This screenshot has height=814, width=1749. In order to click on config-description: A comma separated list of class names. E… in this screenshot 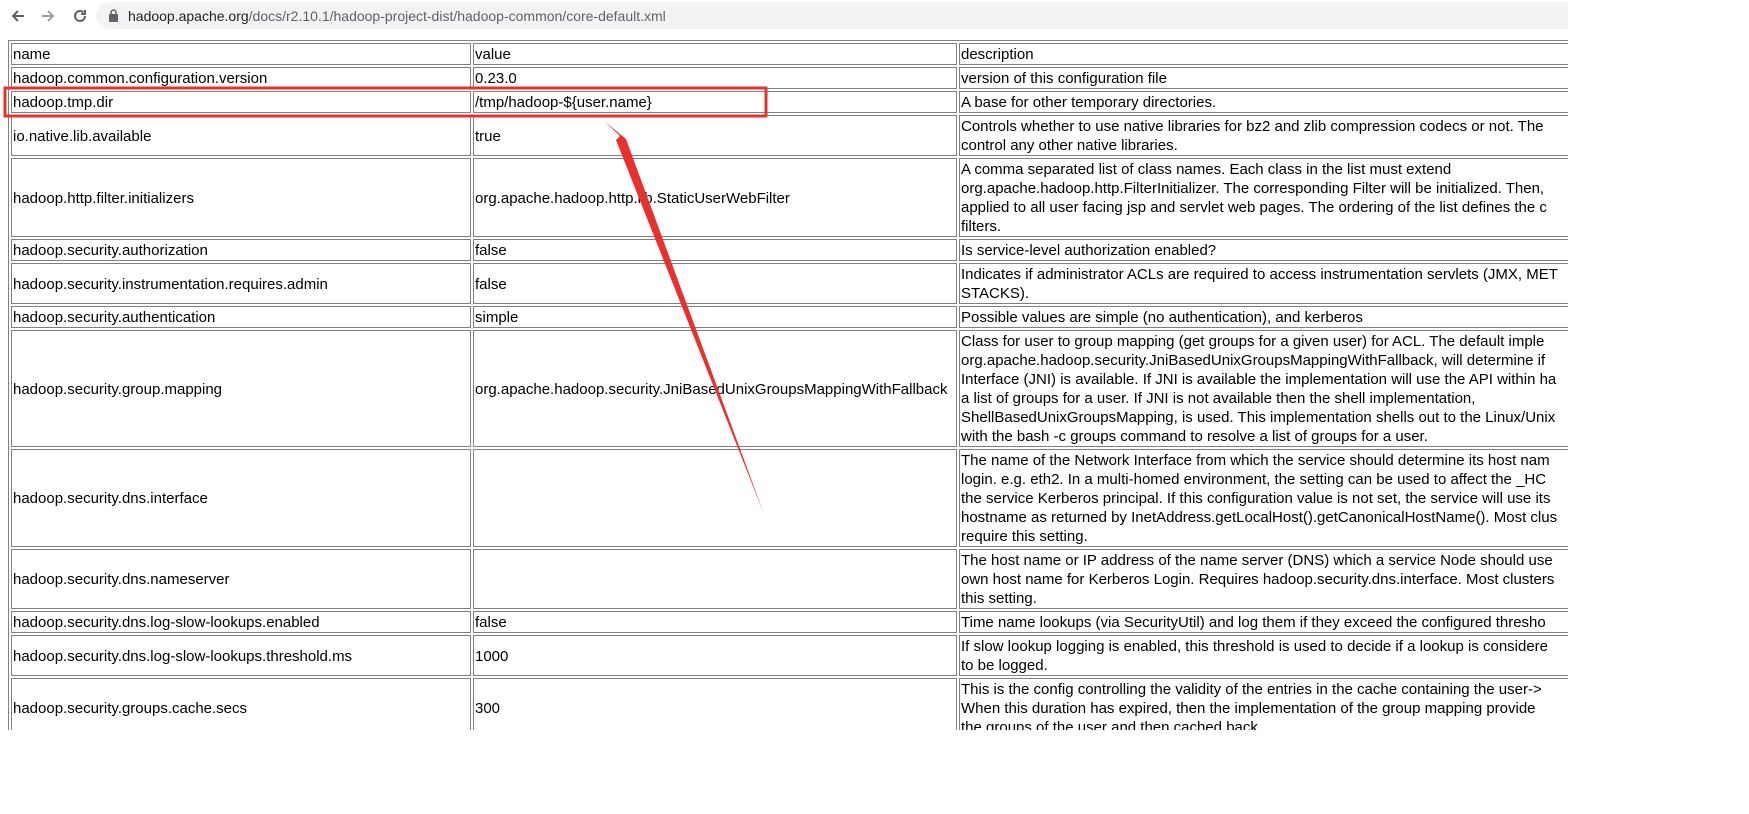, I will do `click(1263, 197)`.